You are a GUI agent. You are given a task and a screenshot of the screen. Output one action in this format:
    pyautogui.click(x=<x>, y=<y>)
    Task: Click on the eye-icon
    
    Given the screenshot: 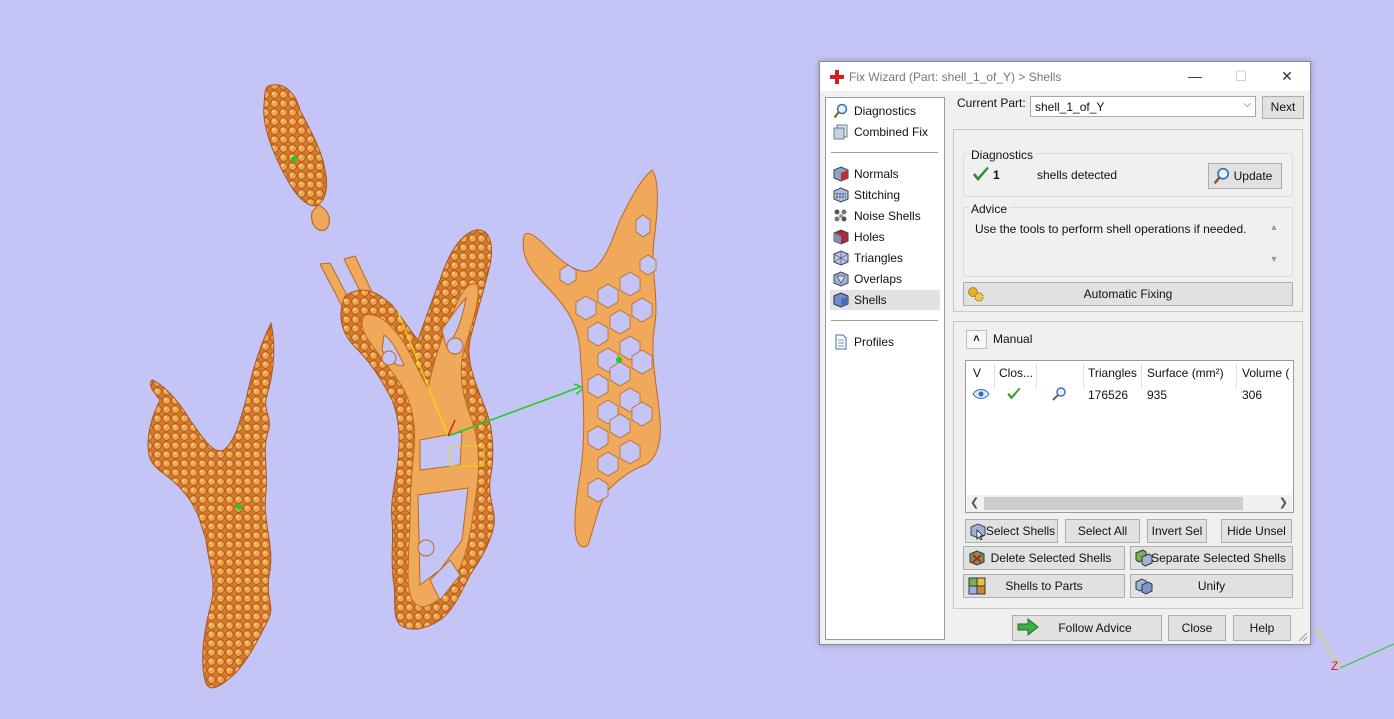 What is the action you would take?
    pyautogui.click(x=981, y=394)
    